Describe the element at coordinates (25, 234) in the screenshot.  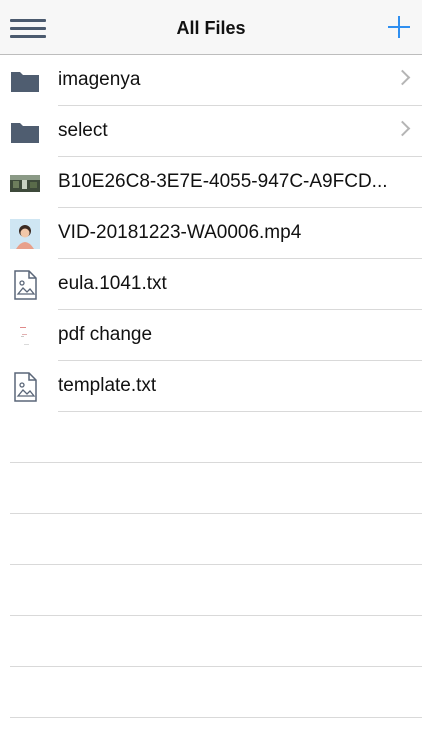
I see `video-thumbnail-icon` at that location.